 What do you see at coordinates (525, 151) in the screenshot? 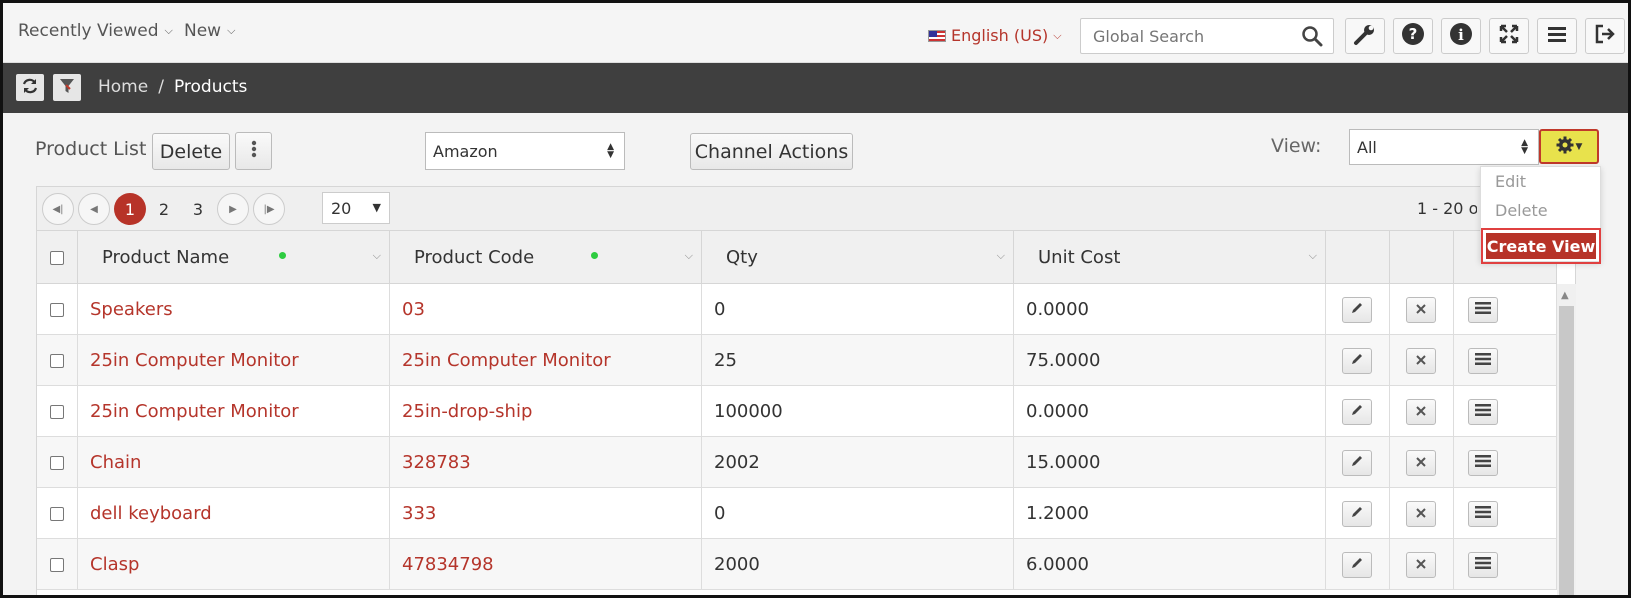
I see `channel-select: Amazon ▲ ▼` at bounding box center [525, 151].